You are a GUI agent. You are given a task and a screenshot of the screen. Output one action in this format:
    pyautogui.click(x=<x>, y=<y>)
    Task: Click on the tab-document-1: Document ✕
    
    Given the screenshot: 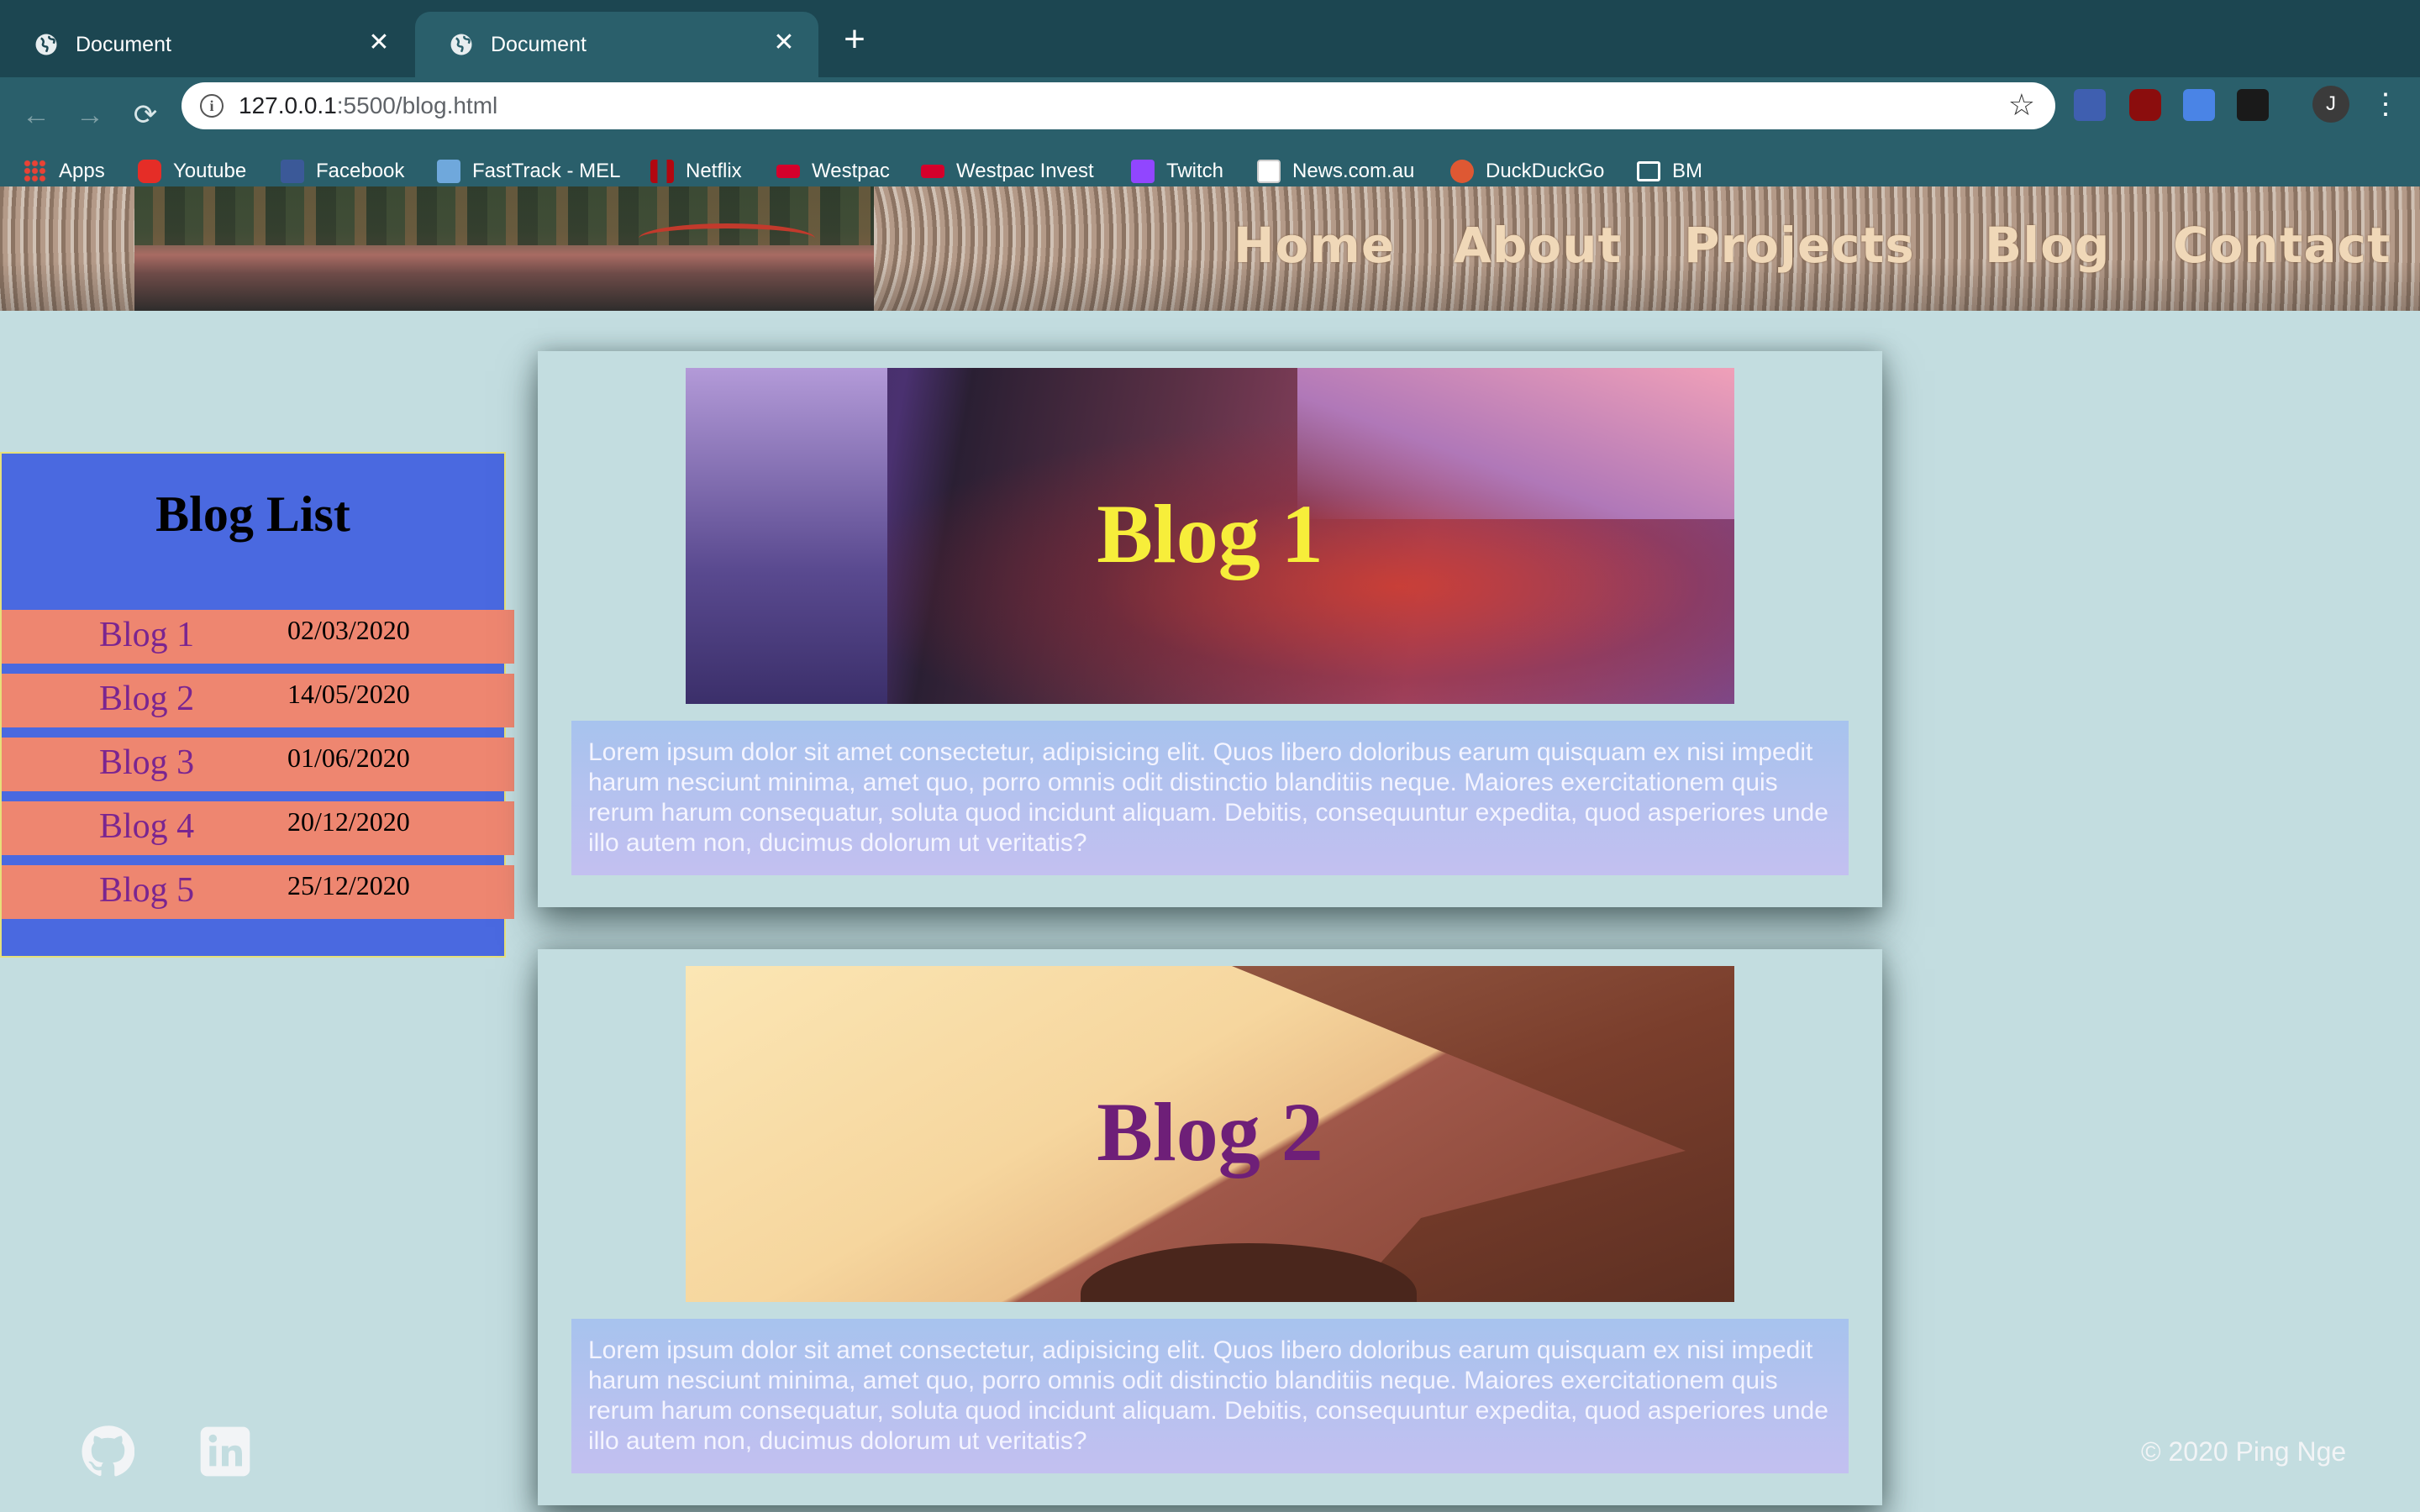 What is the action you would take?
    pyautogui.click(x=206, y=44)
    